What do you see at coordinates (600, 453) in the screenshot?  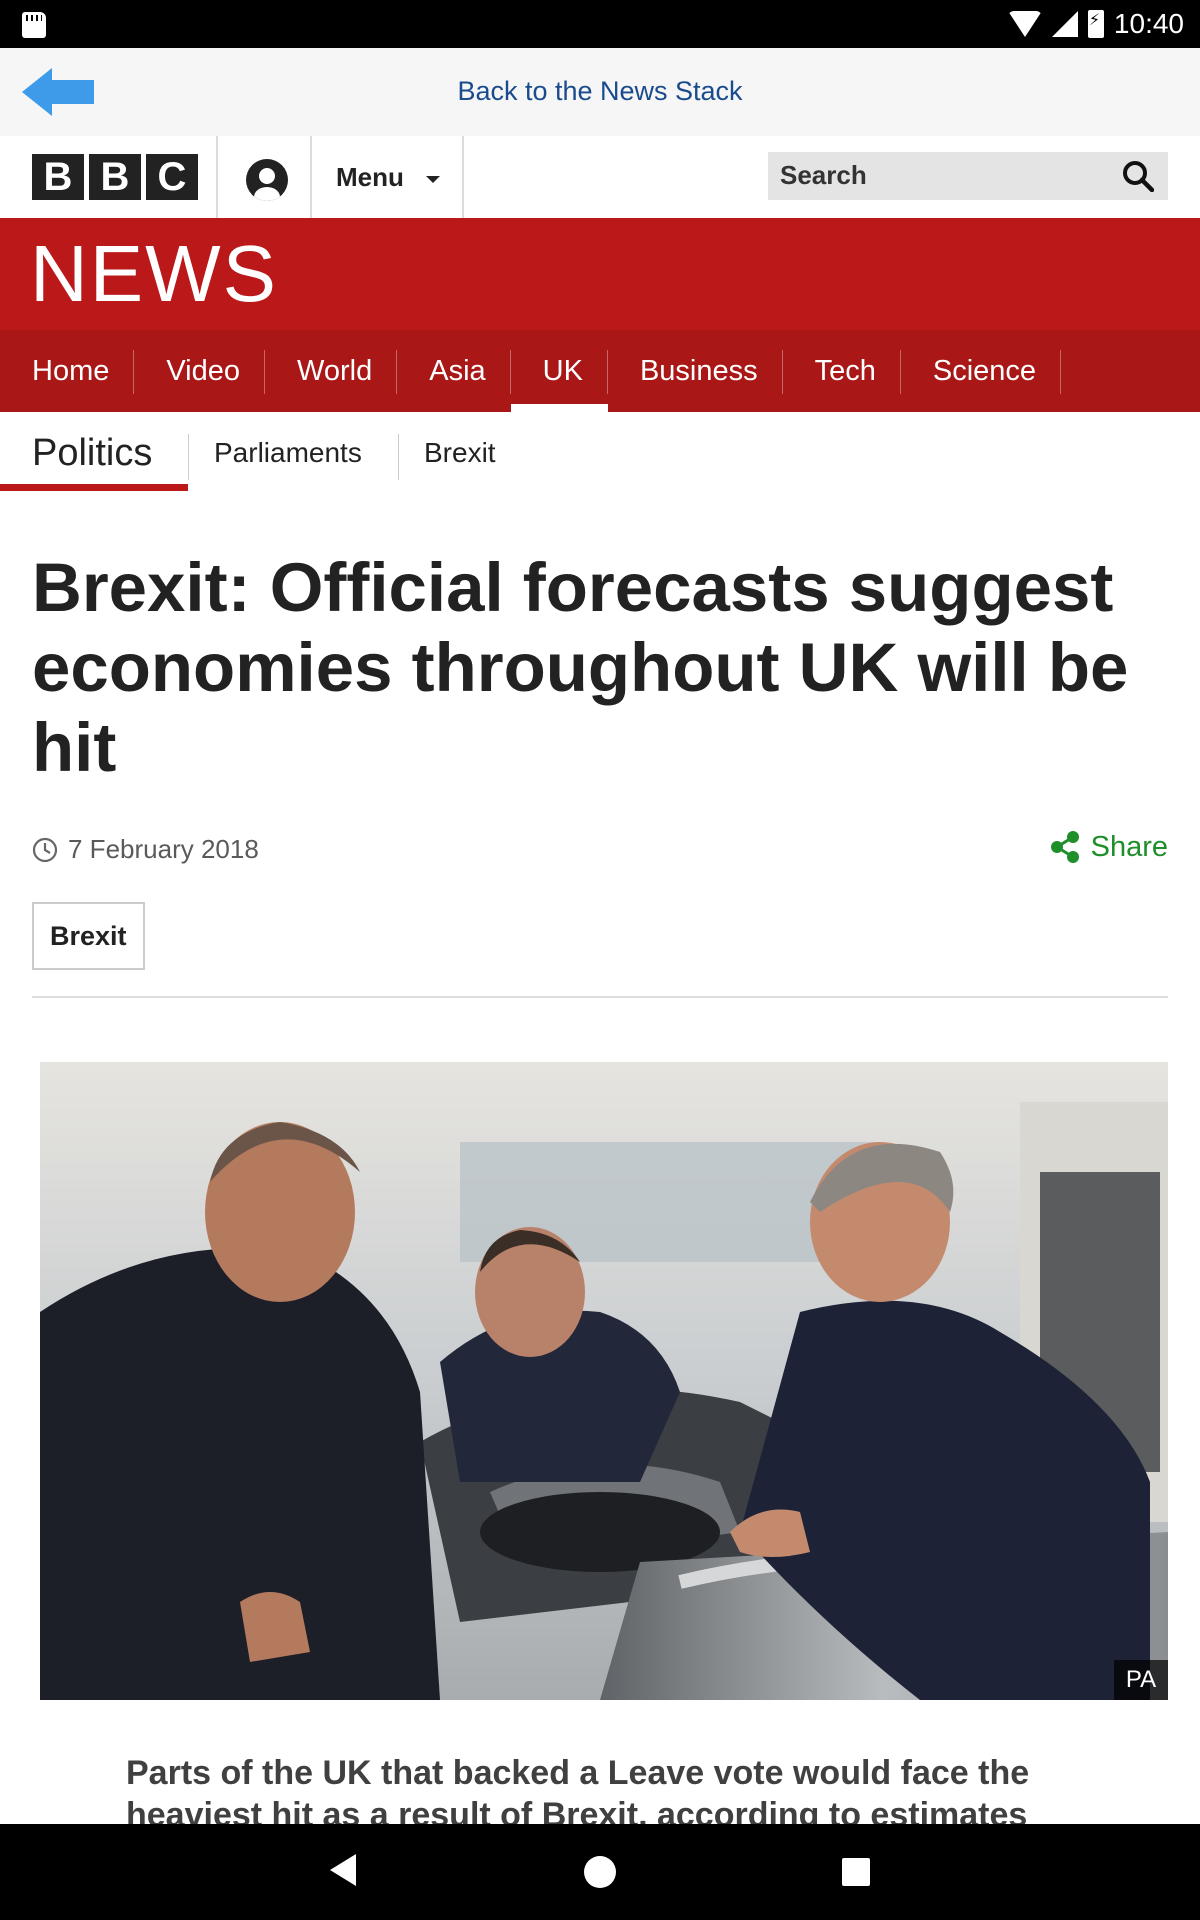 I see `subsection-nav: Politics Parliaments Brexit` at bounding box center [600, 453].